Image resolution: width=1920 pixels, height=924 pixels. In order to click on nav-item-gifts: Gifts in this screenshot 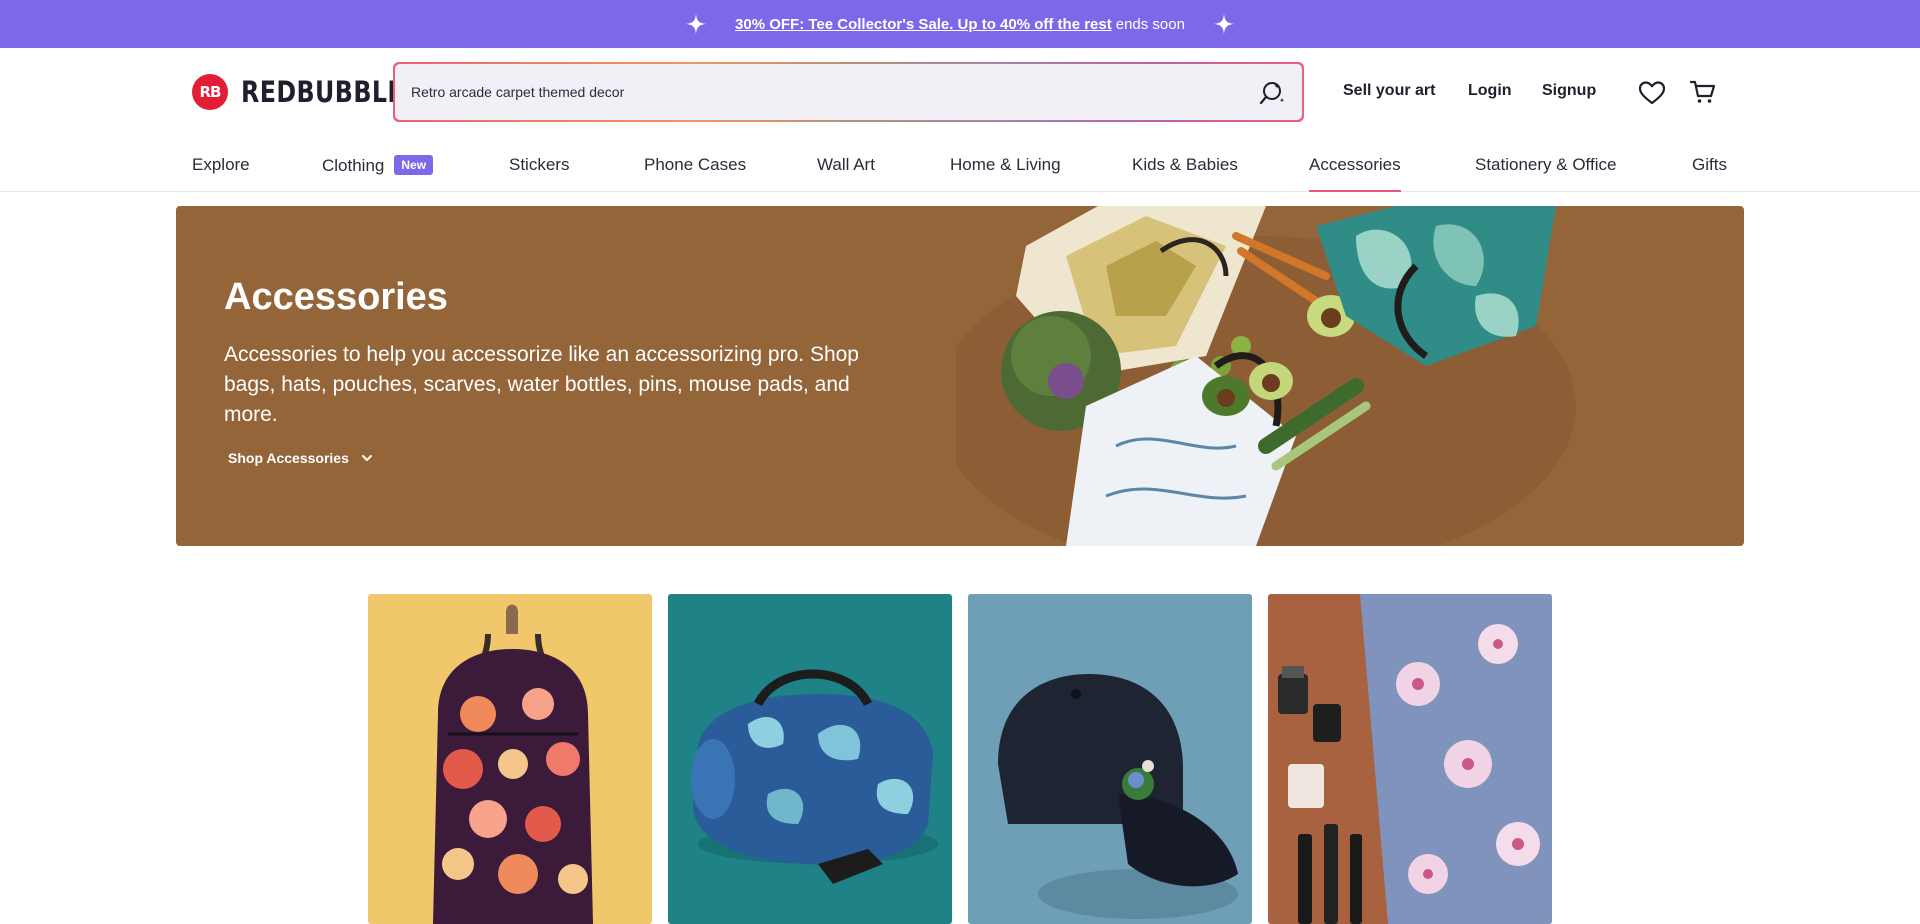, I will do `click(1709, 173)`.